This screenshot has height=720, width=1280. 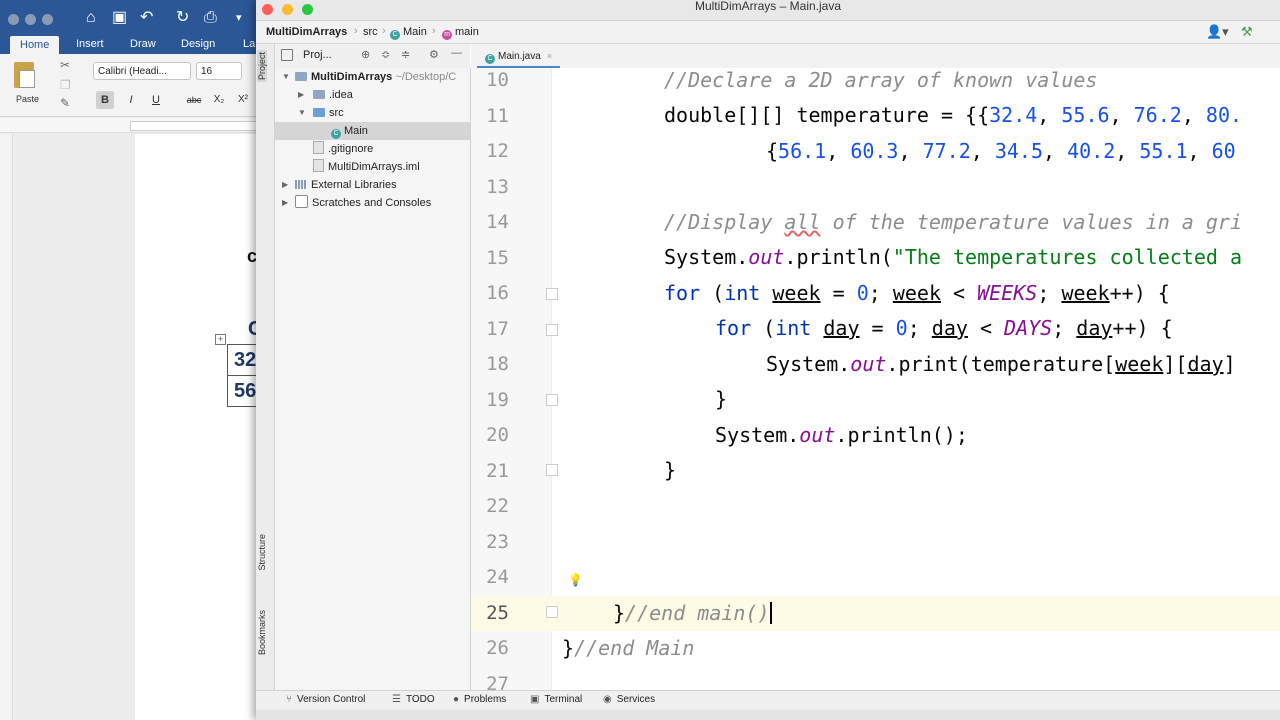 I want to click on tree-item-scratches: ▶ Scratches and Consoles, so click(x=372, y=203).